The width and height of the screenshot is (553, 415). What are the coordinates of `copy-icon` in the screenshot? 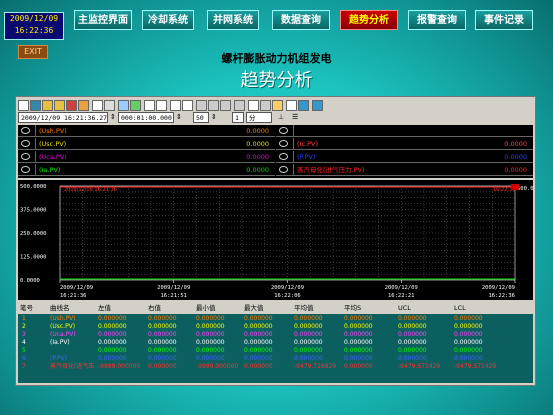 It's located at (225, 105).